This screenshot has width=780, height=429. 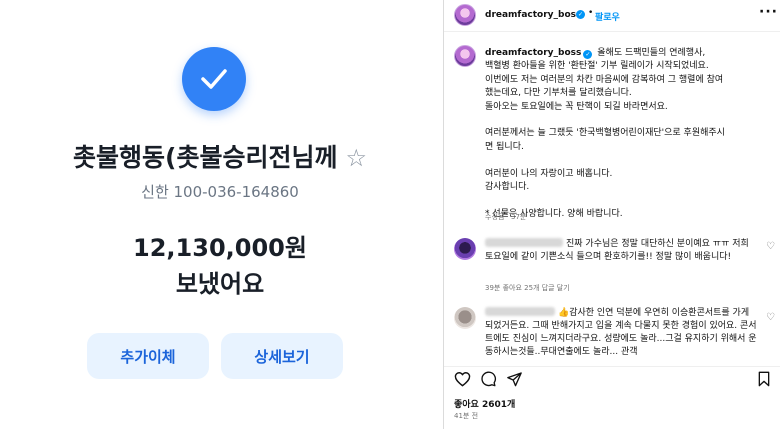 I want to click on edited-timestamp: 수정됨 · 37분, so click(x=506, y=217).